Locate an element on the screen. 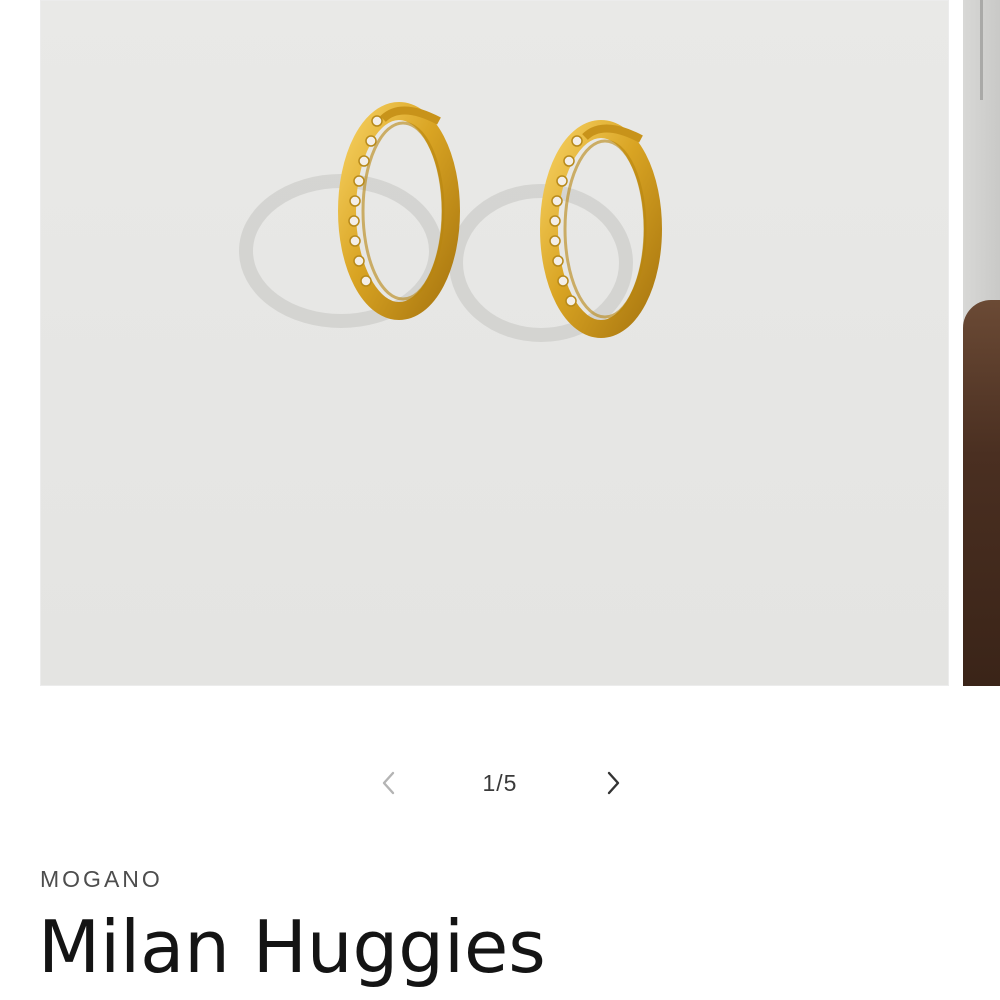  gallery-pager: 1/5 is located at coordinates (500, 783).